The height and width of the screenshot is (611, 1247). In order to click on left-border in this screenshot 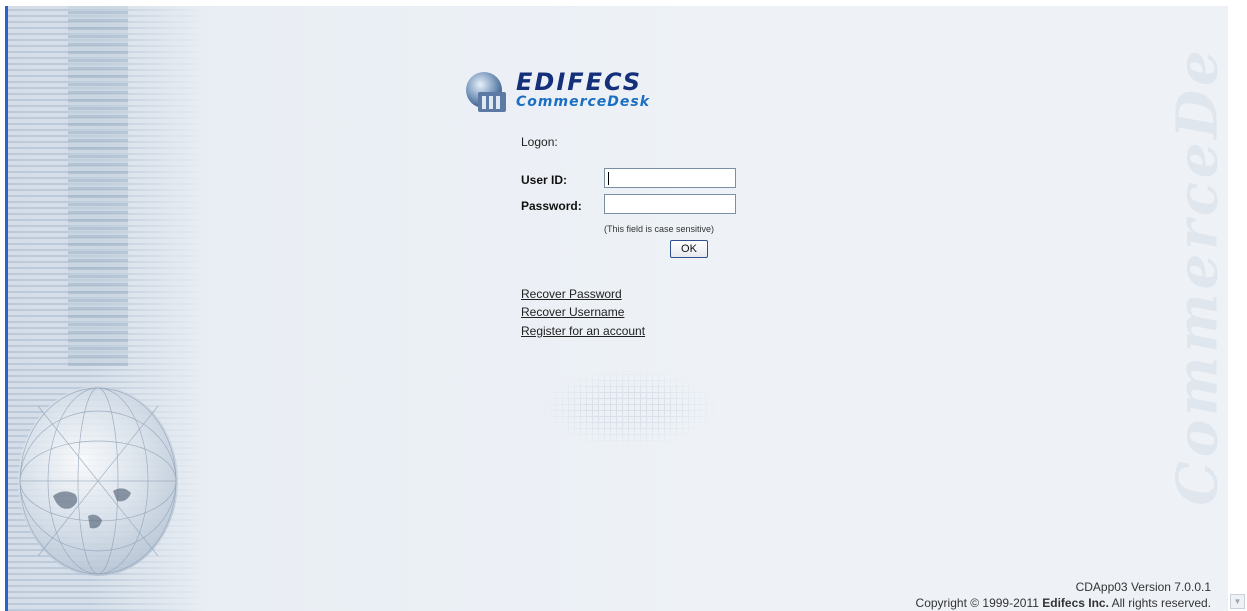, I will do `click(4, 305)`.